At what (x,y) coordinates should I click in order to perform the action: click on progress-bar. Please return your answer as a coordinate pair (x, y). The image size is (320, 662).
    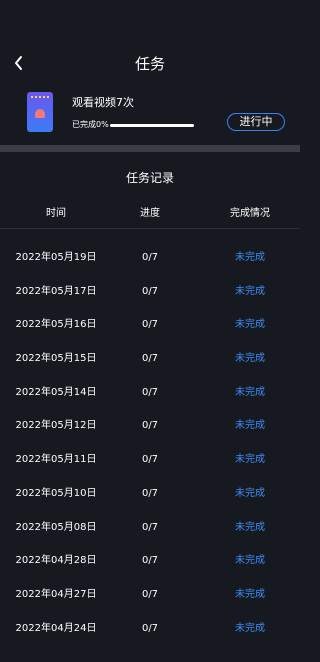
    Looking at the image, I should click on (152, 125).